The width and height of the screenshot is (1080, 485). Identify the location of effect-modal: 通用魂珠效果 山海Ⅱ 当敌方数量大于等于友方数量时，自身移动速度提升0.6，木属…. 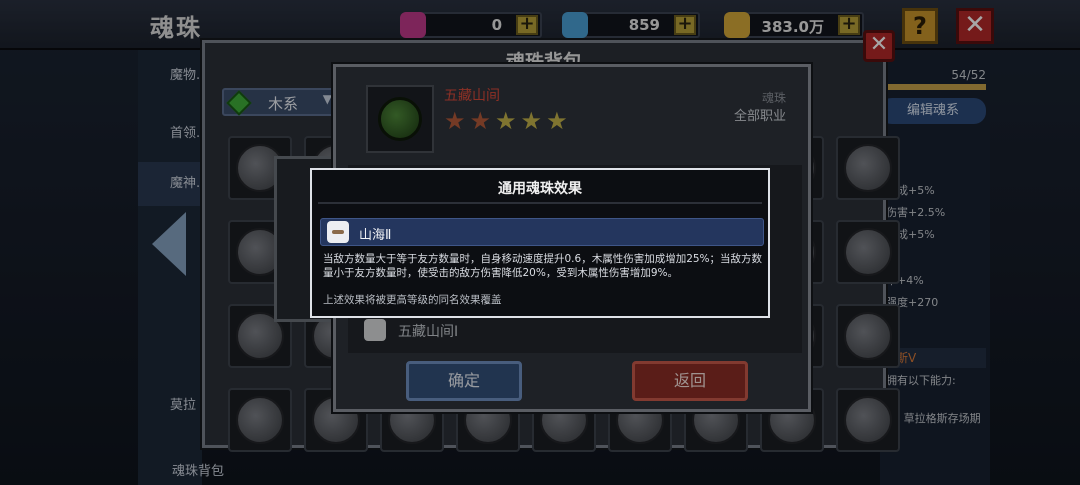
(540, 243).